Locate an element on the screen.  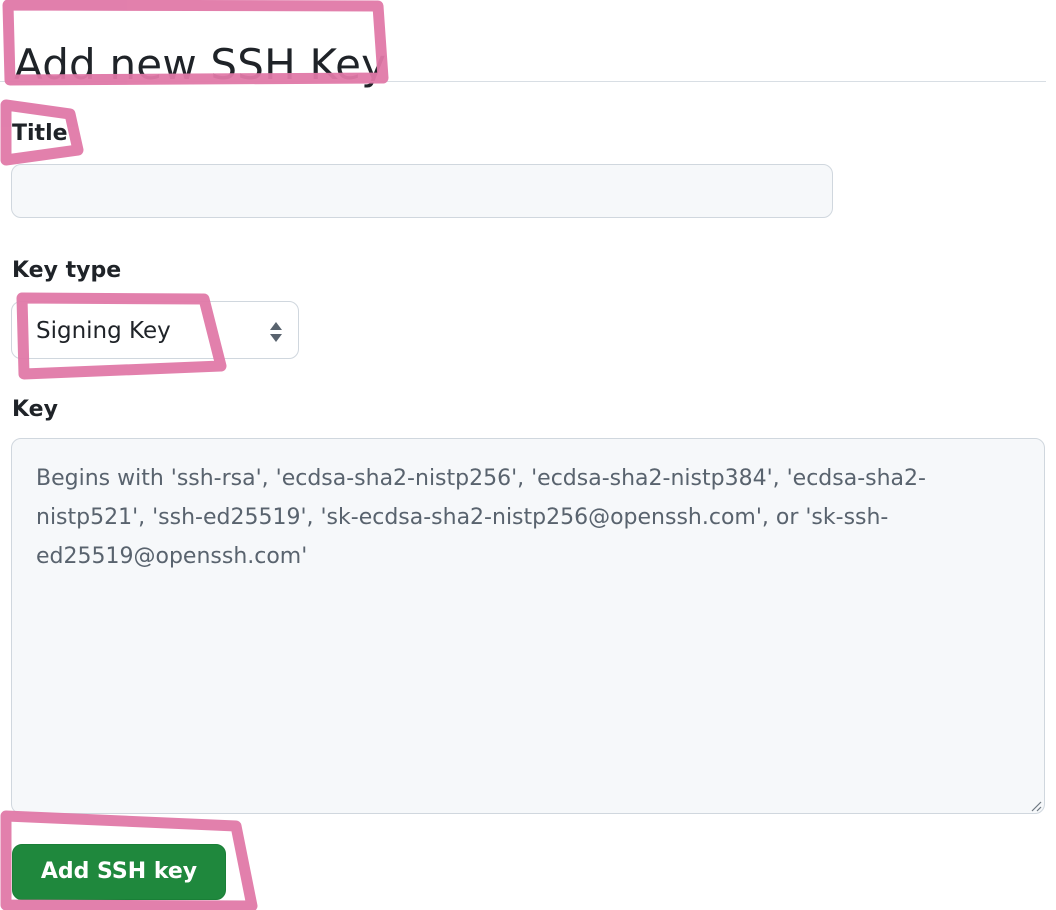
title-label: Title is located at coordinates (40, 133).